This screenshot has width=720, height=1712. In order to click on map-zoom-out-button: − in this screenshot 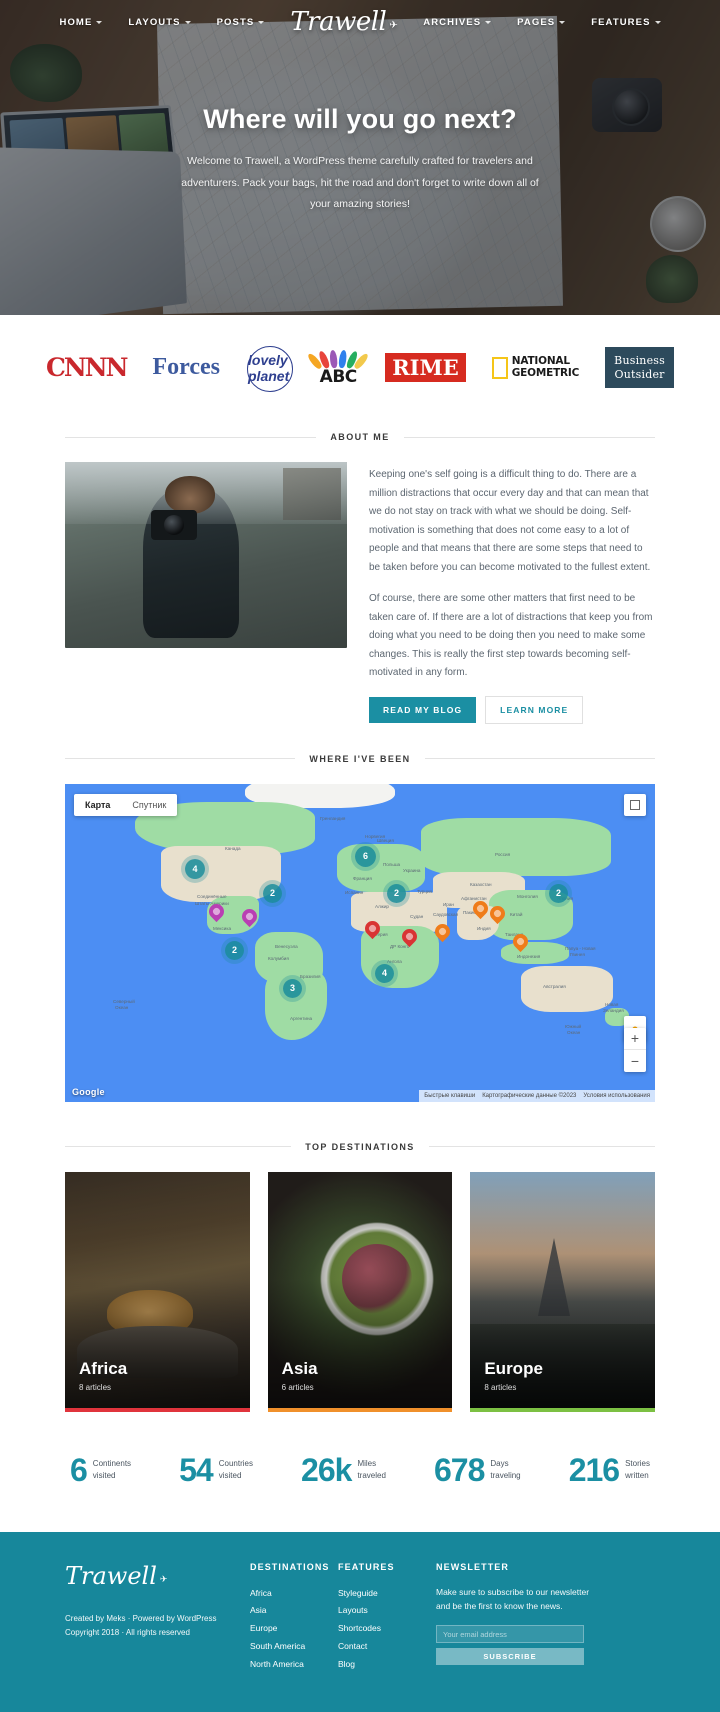, I will do `click(635, 1061)`.